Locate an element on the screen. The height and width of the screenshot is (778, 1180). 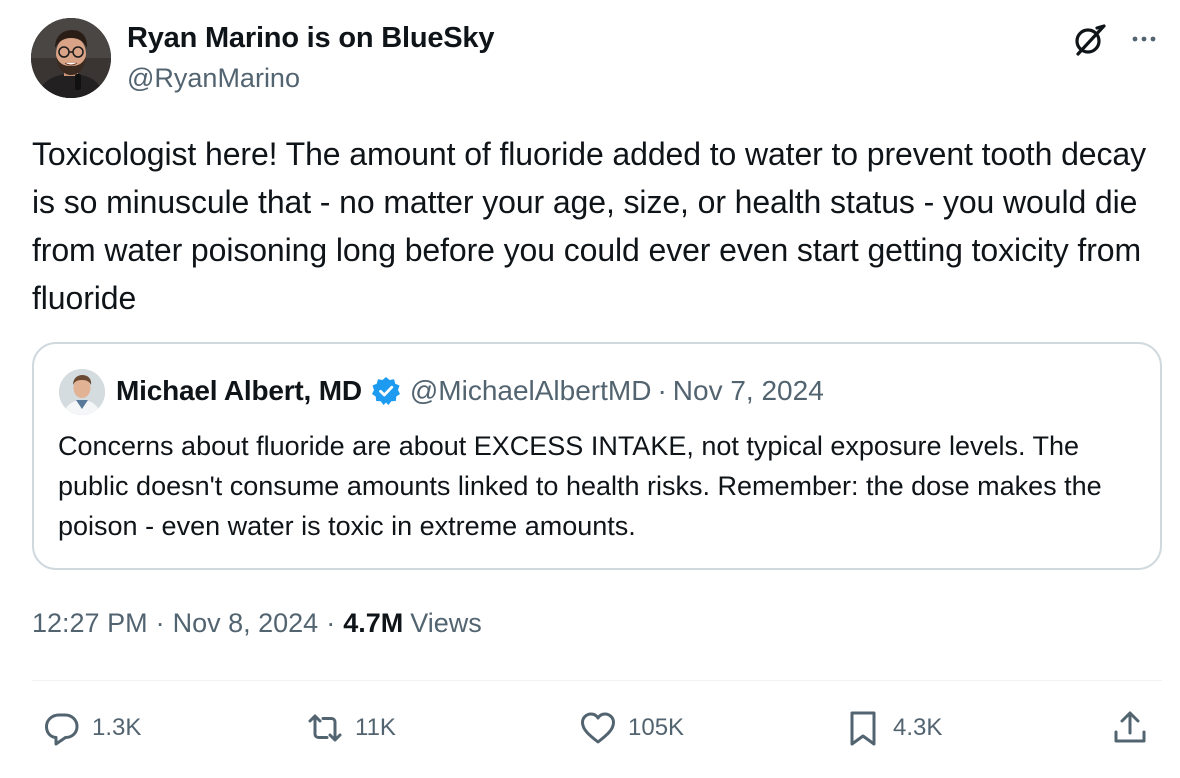
repost-count: 11K is located at coordinates (375, 727).